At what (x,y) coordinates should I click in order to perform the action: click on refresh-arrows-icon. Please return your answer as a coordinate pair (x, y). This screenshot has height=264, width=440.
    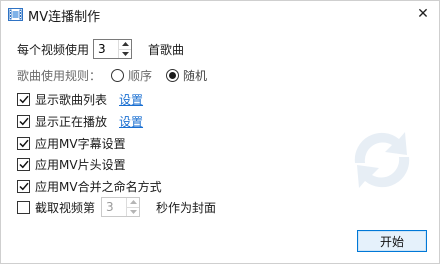
    Looking at the image, I should click on (382, 160).